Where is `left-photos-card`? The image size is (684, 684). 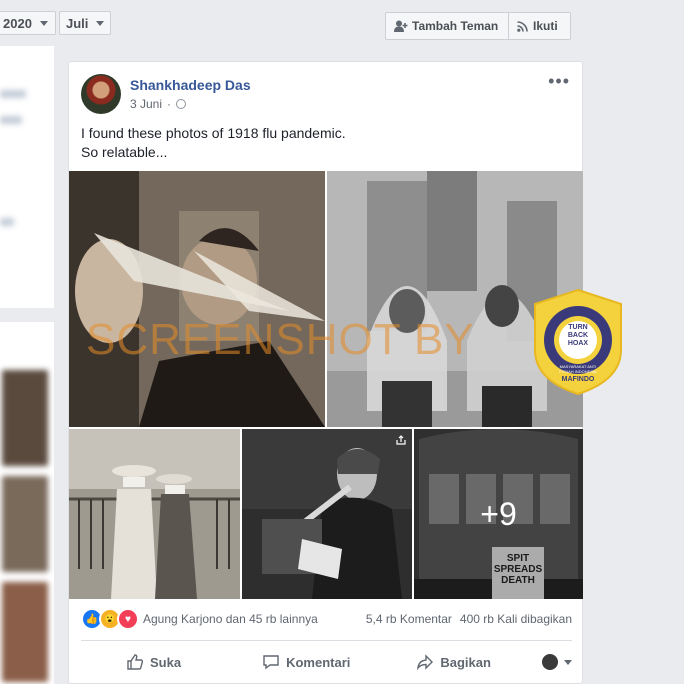 left-photos-card is located at coordinates (27, 503).